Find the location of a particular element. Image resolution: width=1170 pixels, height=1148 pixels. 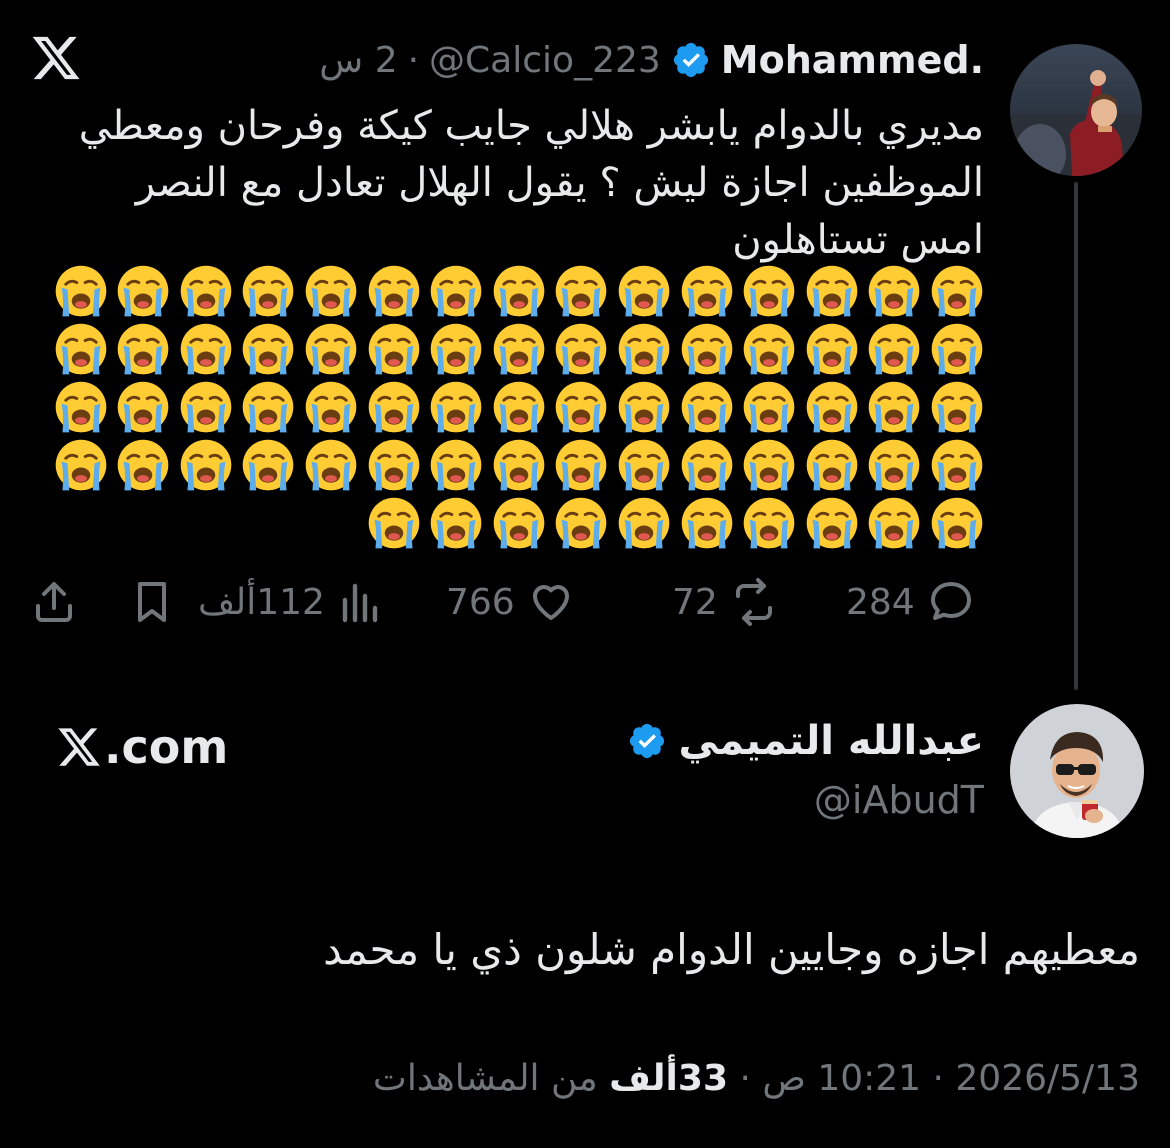

x-com-branding: .com is located at coordinates (142, 747).